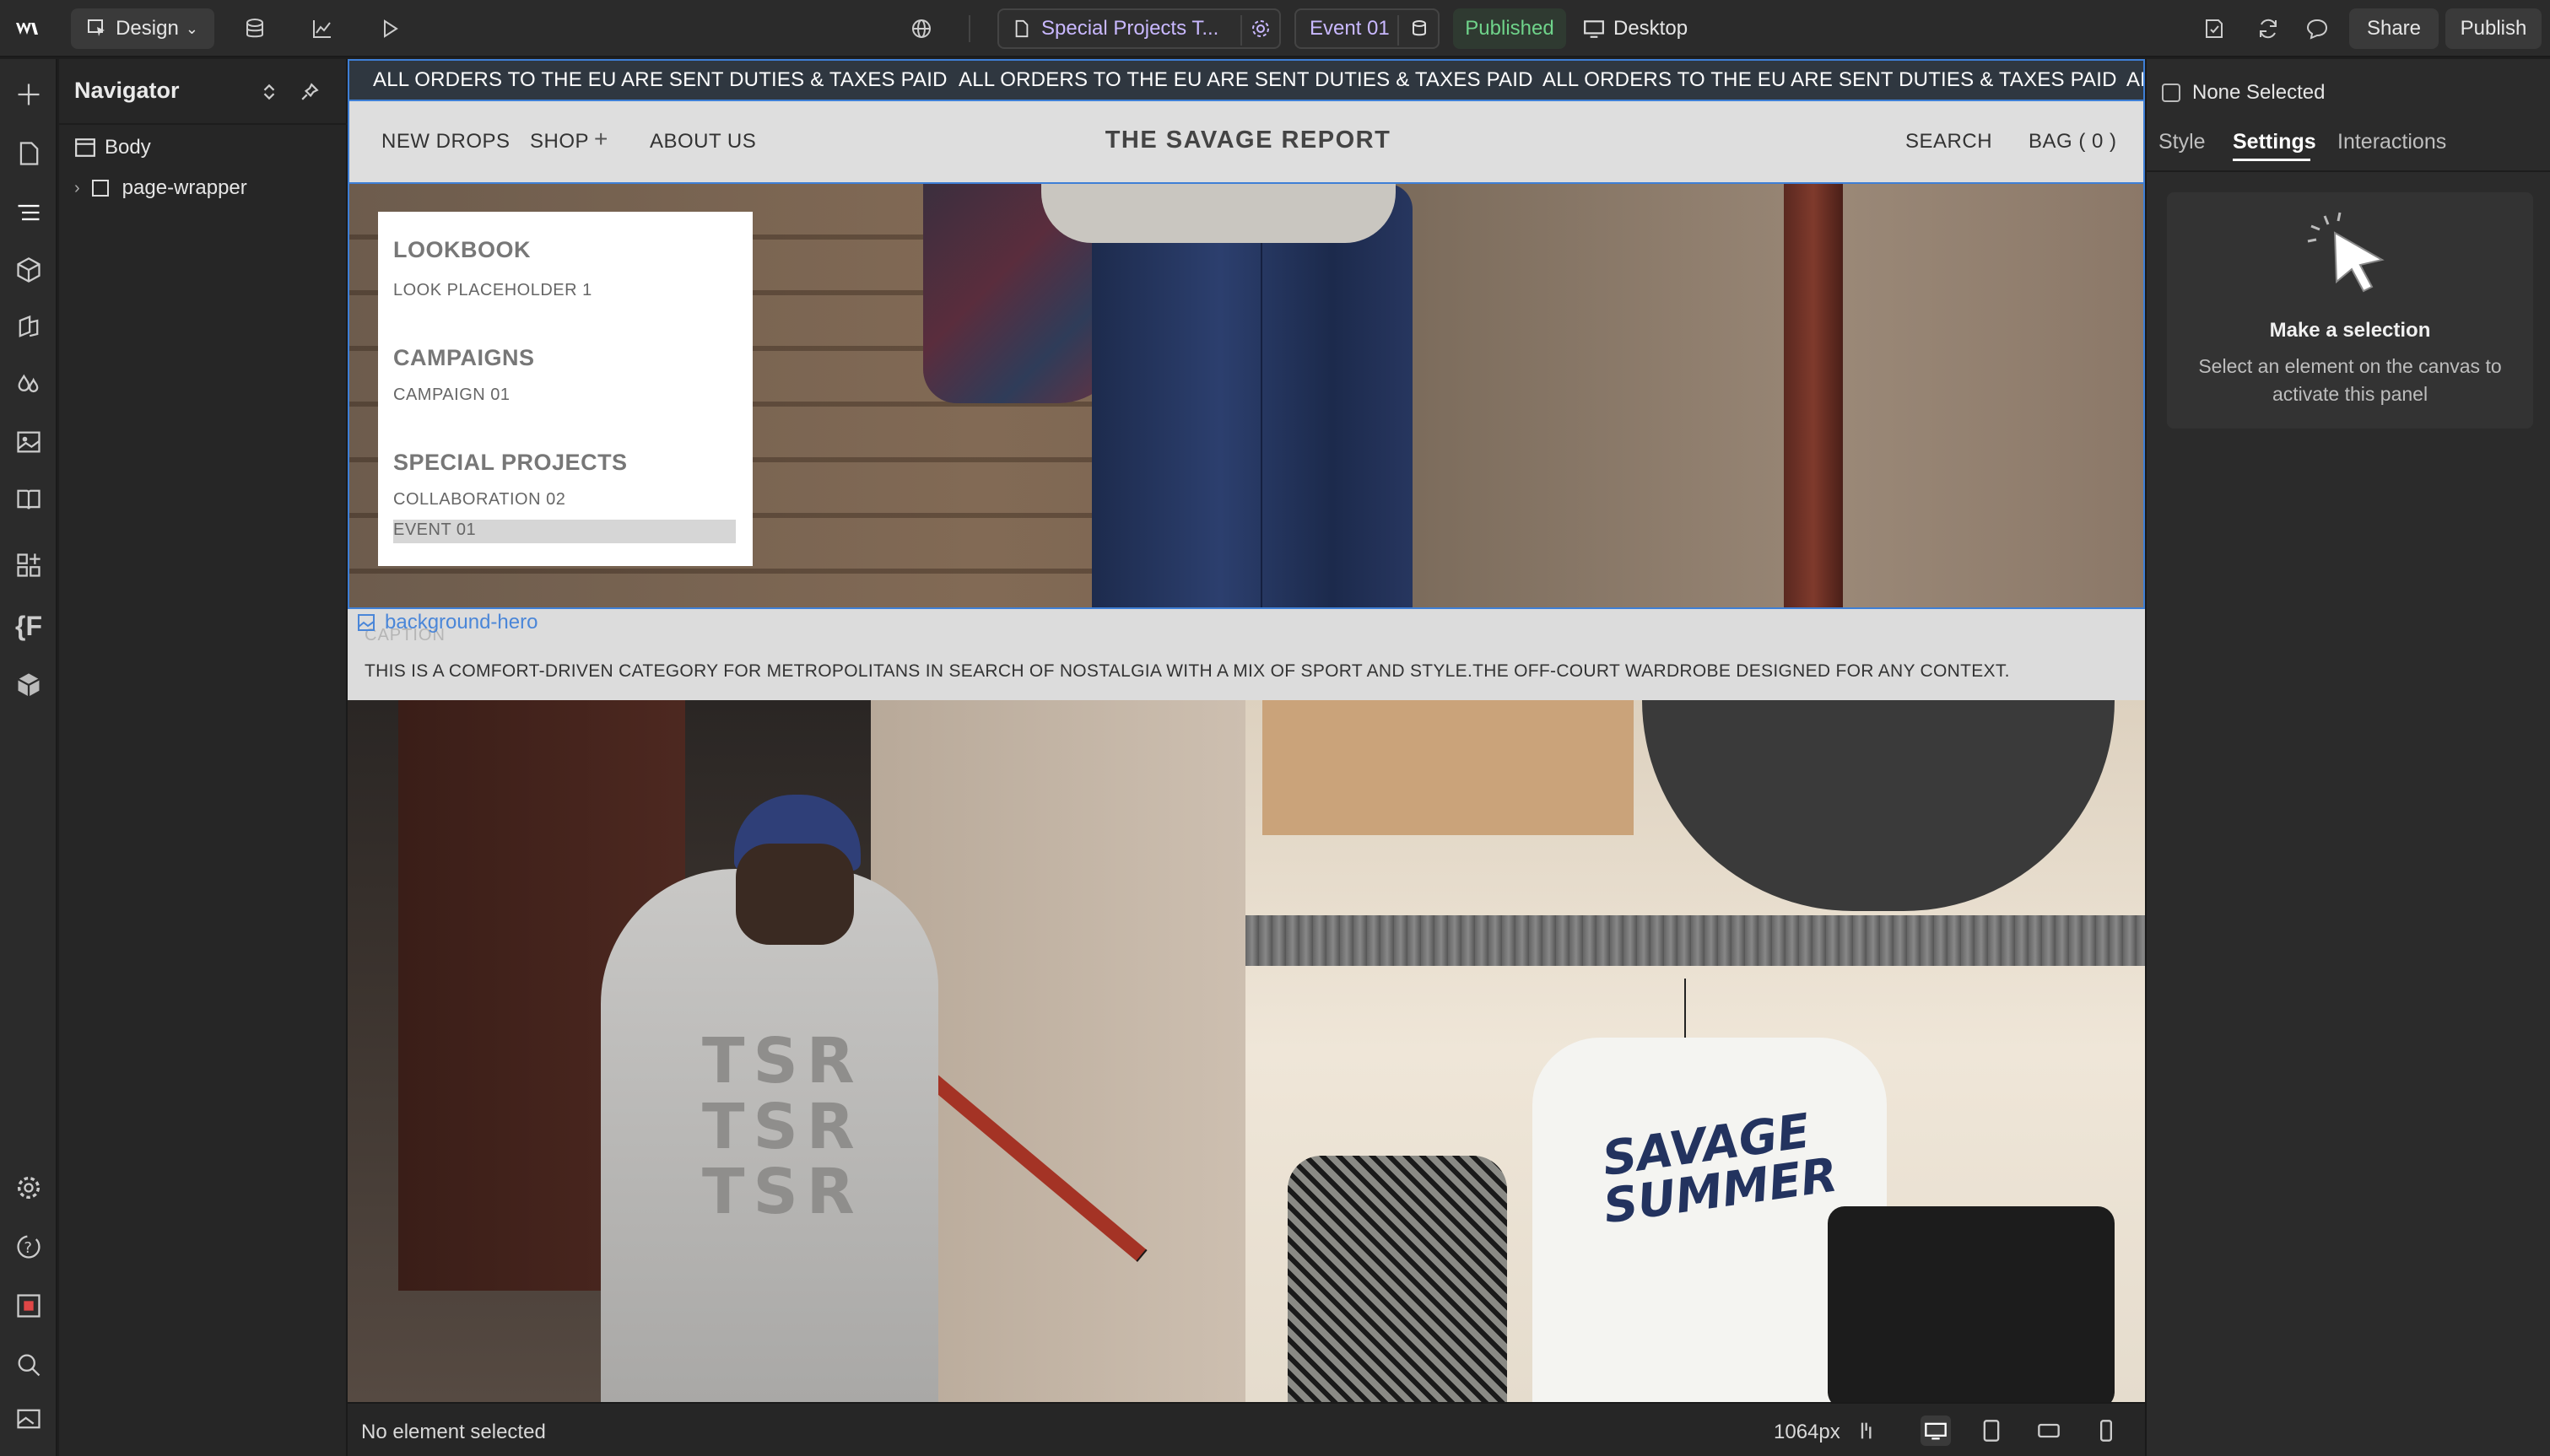 This screenshot has width=2550, height=1456. Describe the element at coordinates (147, 29) in the screenshot. I see `design-mode-label: Design` at that location.